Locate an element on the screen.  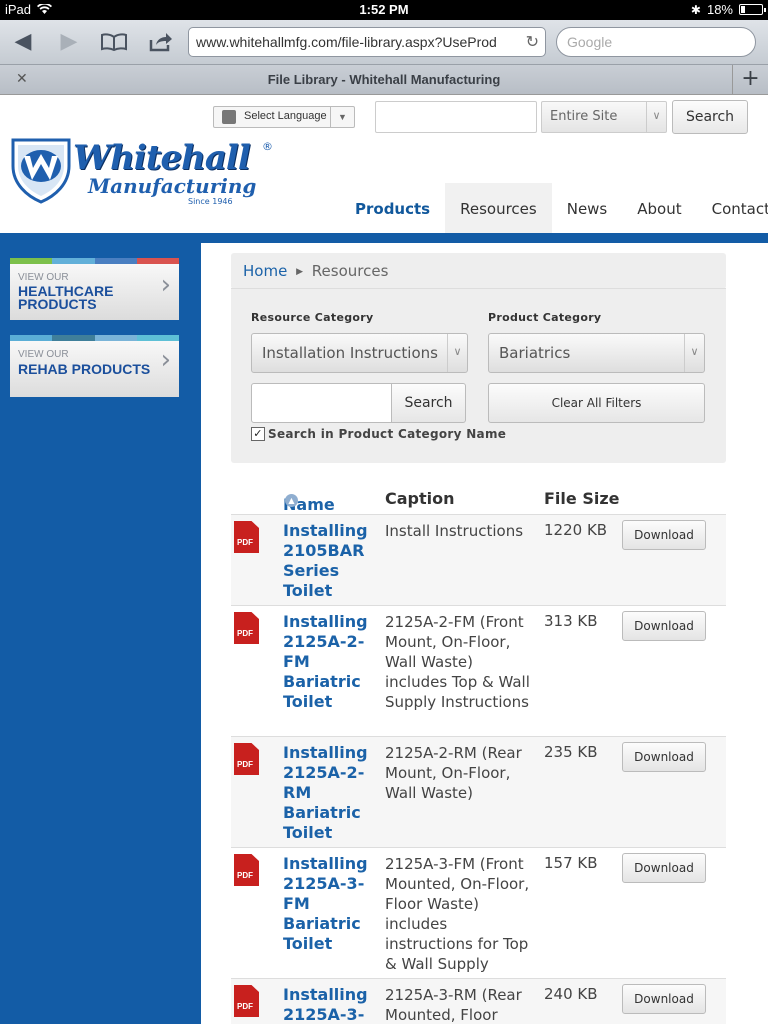
nav-news: News is located at coordinates (587, 208).